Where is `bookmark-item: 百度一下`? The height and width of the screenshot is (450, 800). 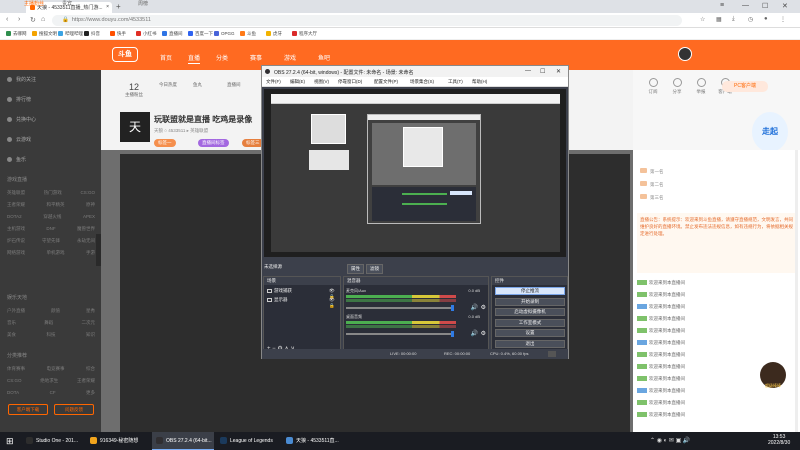 bookmark-item: 百度一下 is located at coordinates (200, 34).